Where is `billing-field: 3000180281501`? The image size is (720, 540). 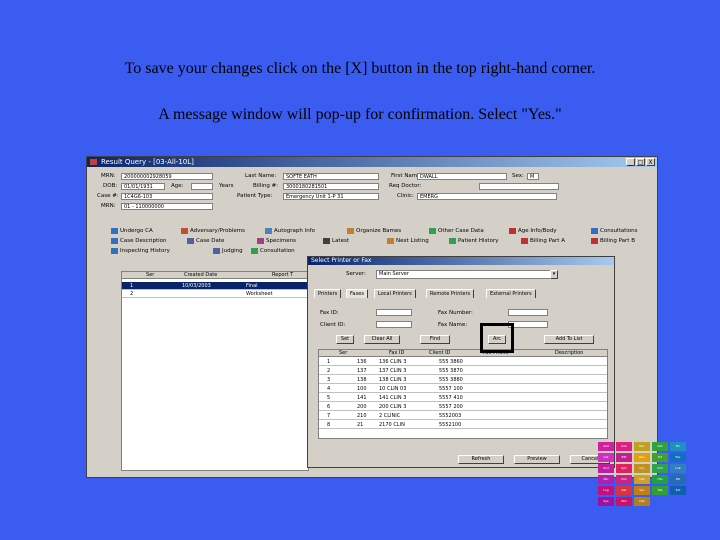
billing-field: 3000180281501 is located at coordinates (331, 186).